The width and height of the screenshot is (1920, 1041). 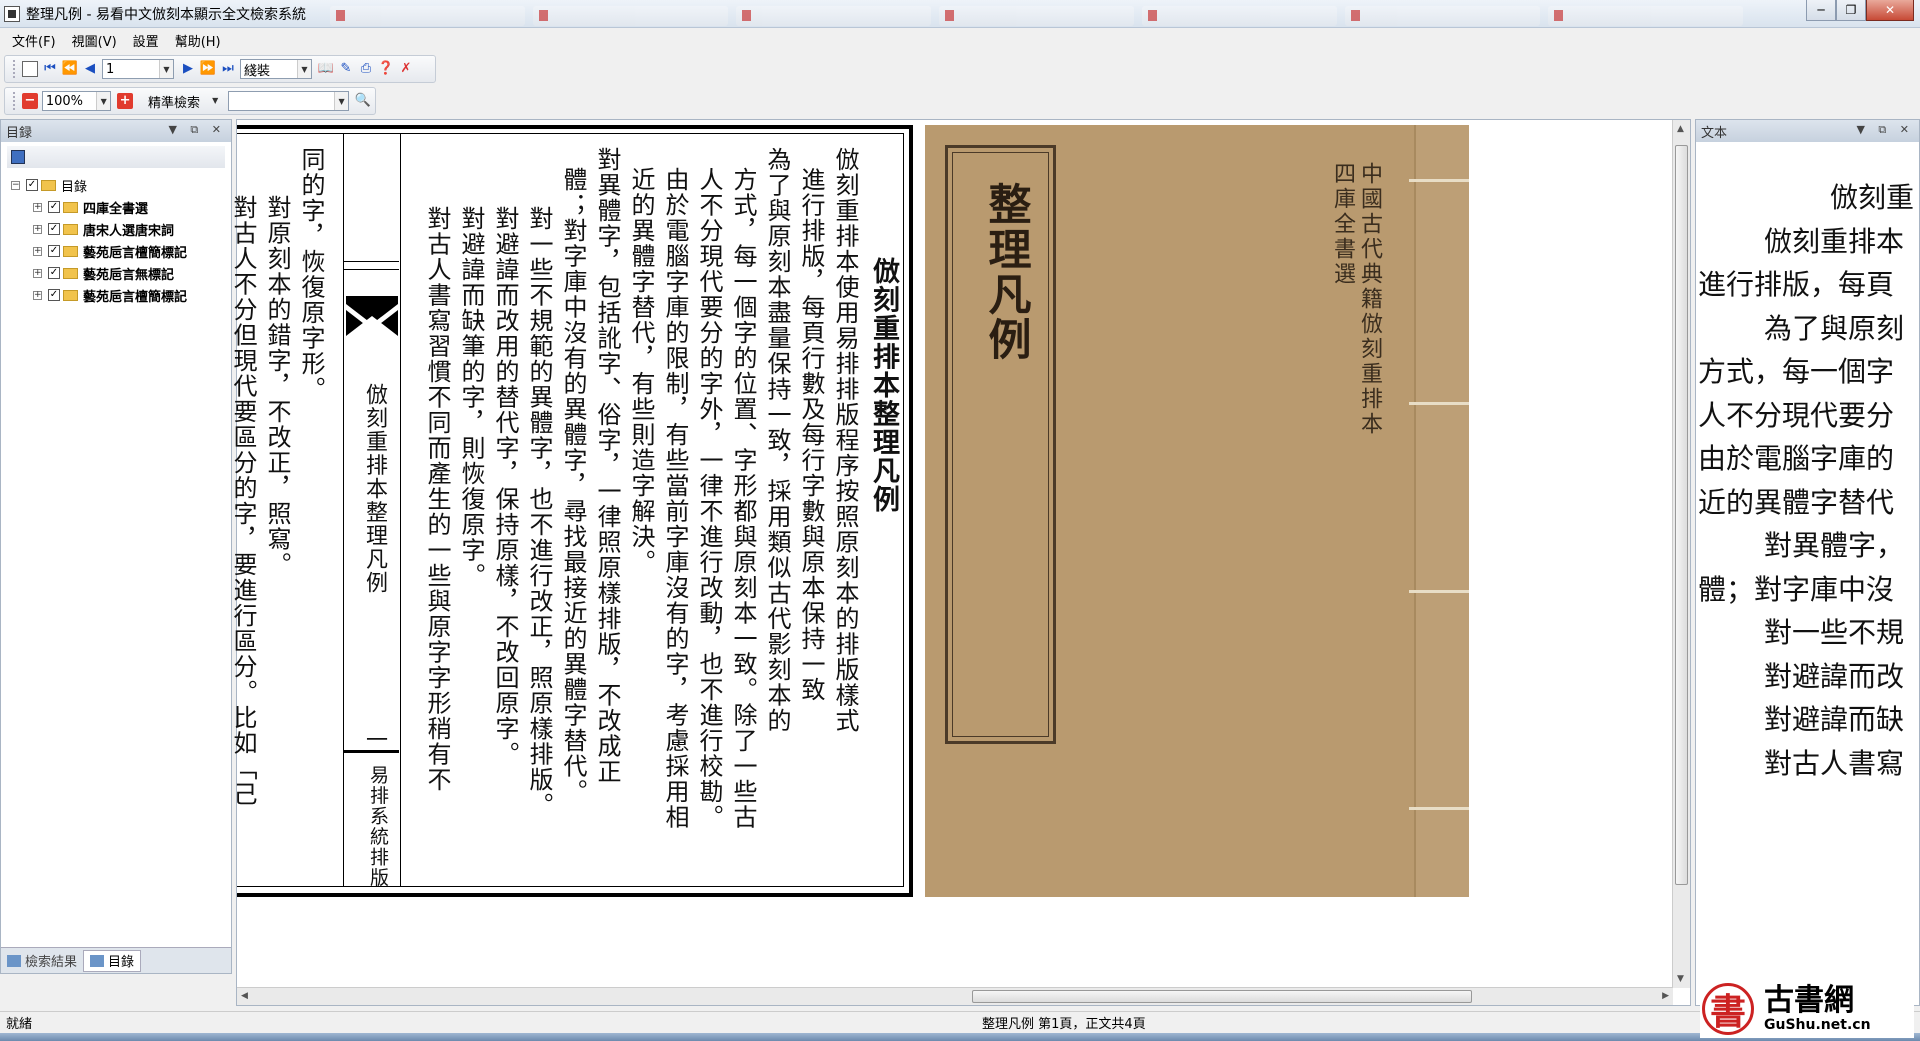 I want to click on edit-note-icon: ✎, so click(x=346, y=69).